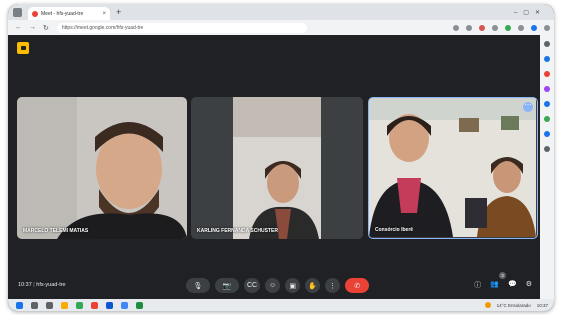 The height and width of the screenshot is (315, 562). I want to click on url-field: https://meet.google.com/hfs-yuad-tre, so click(181, 27).